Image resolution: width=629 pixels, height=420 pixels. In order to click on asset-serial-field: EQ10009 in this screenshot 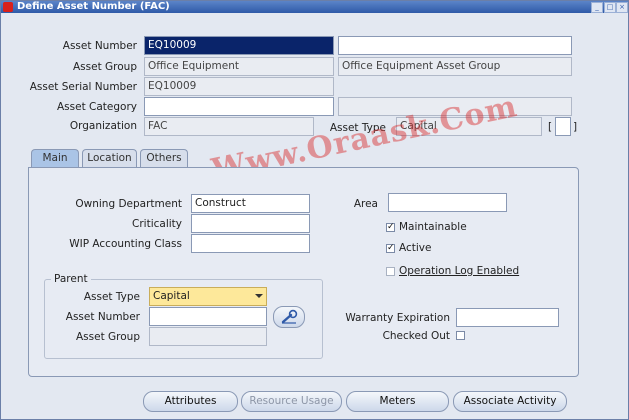, I will do `click(239, 86)`.